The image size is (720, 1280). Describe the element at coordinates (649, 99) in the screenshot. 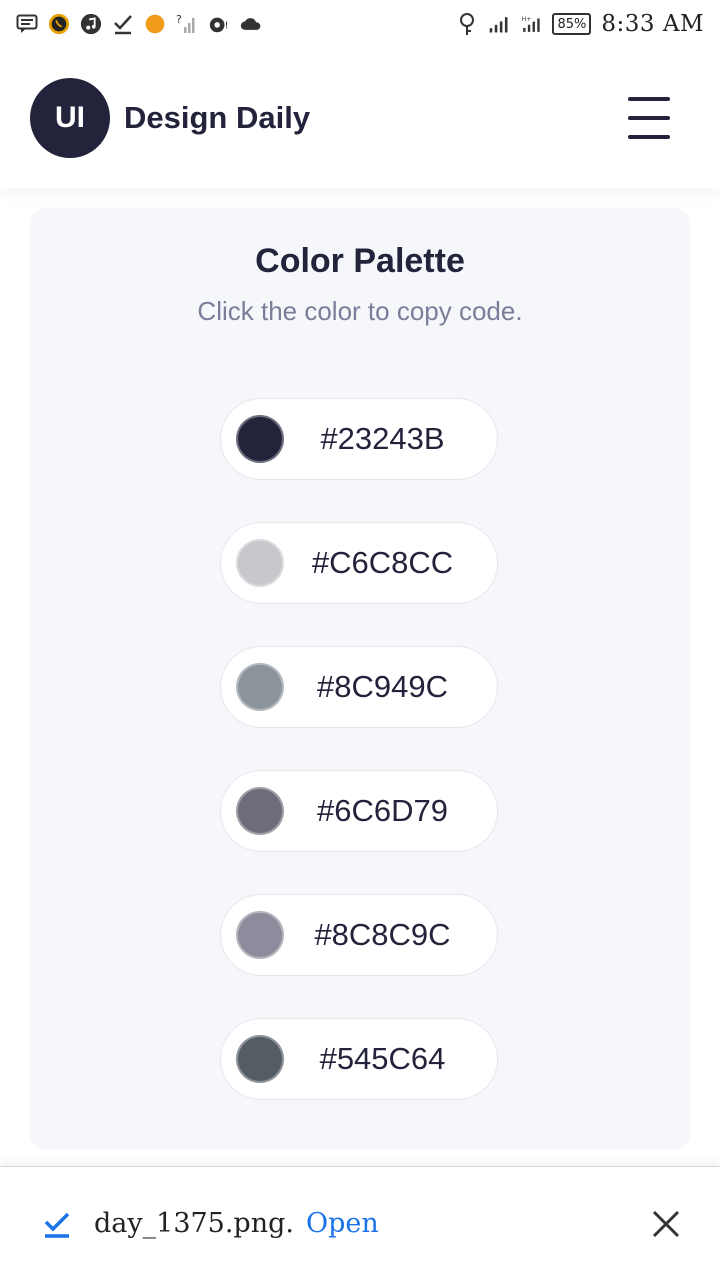

I see `hamburger-icon` at that location.